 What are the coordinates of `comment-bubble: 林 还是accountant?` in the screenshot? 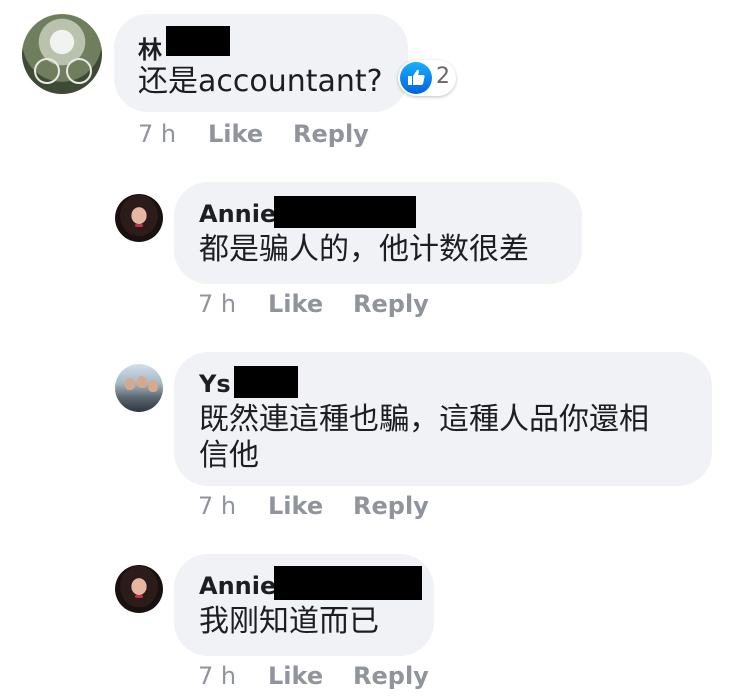 It's located at (261, 63).